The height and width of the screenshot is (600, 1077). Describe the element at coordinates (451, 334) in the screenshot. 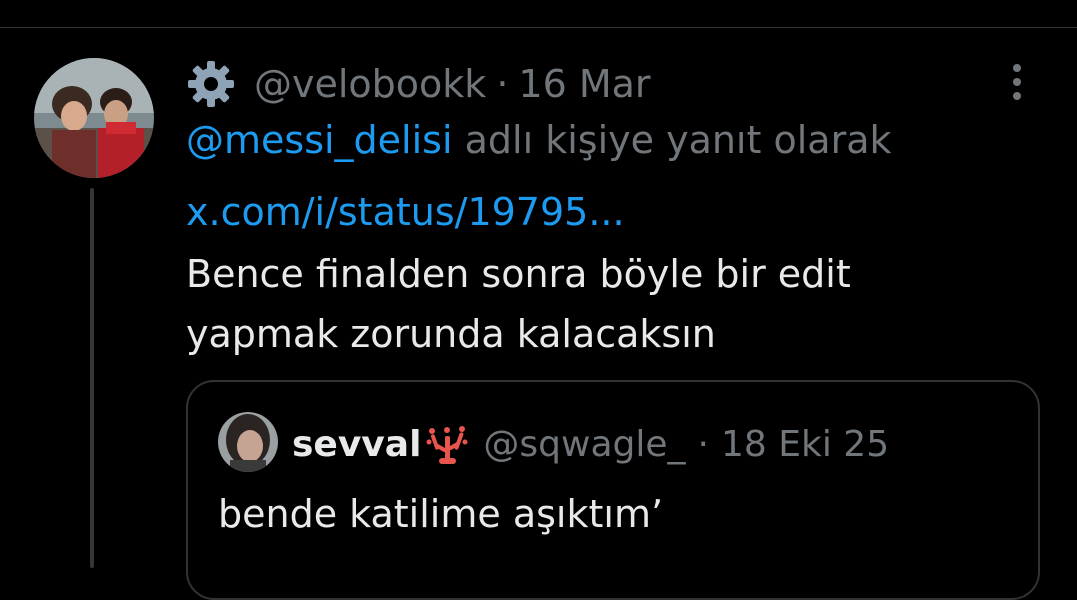

I see `tweet-text-line-2: yapmak zorunda kalacaksın` at that location.